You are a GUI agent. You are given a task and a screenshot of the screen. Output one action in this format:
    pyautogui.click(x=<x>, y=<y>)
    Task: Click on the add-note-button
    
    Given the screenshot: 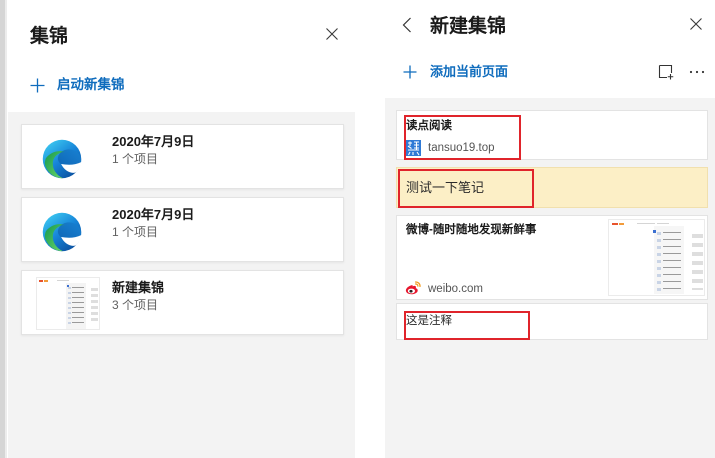 What is the action you would take?
    pyautogui.click(x=666, y=72)
    